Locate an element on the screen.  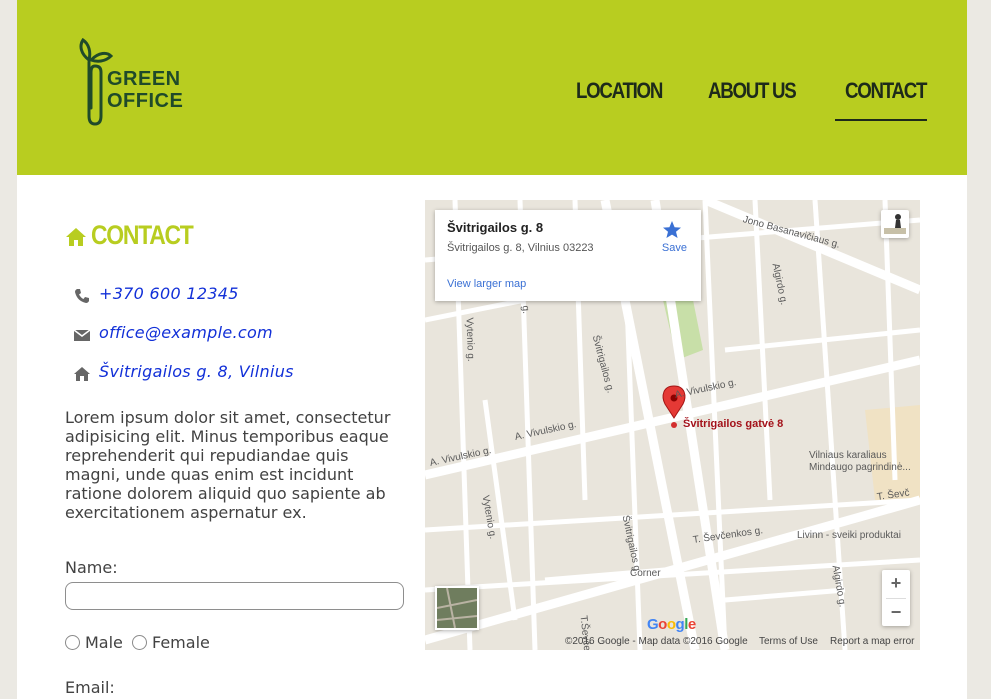
radio-male-circle is located at coordinates (72, 642).